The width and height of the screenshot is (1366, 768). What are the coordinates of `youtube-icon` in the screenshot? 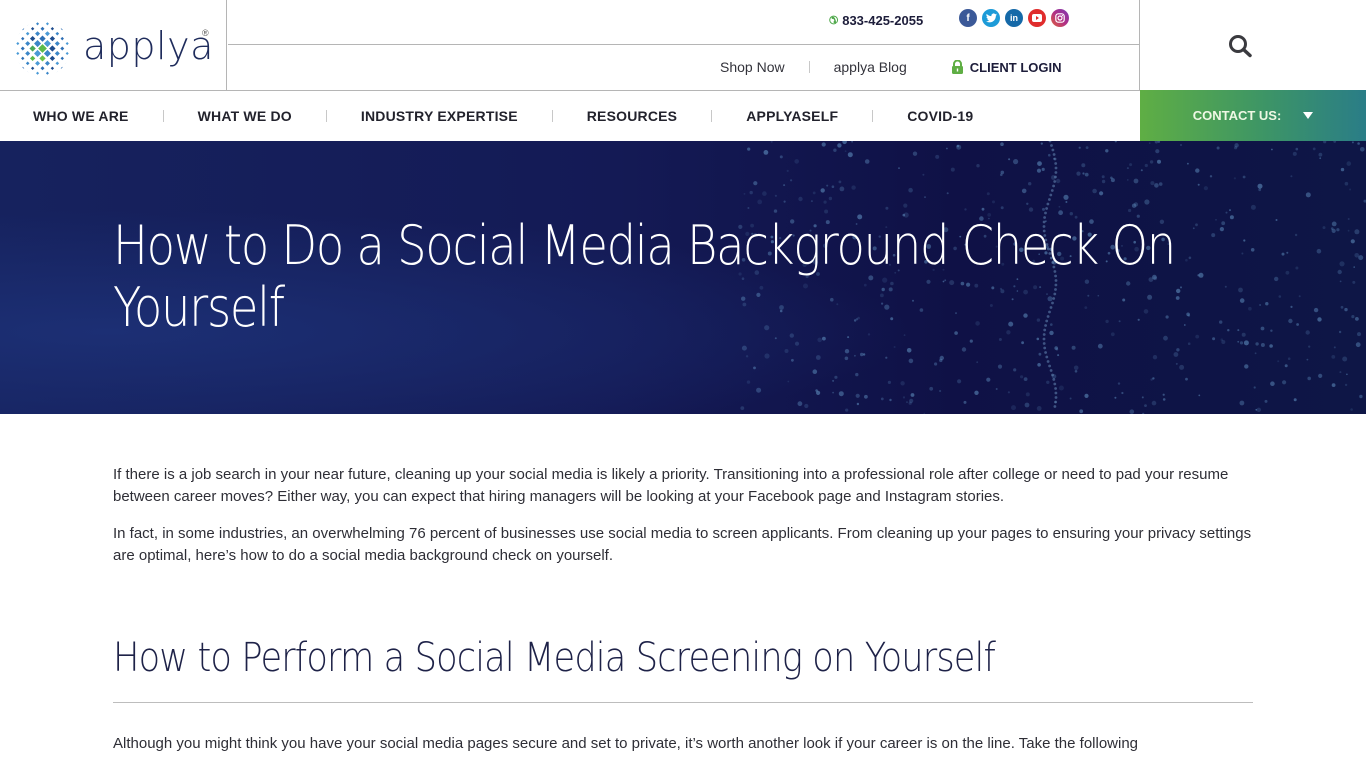 It's located at (1037, 18).